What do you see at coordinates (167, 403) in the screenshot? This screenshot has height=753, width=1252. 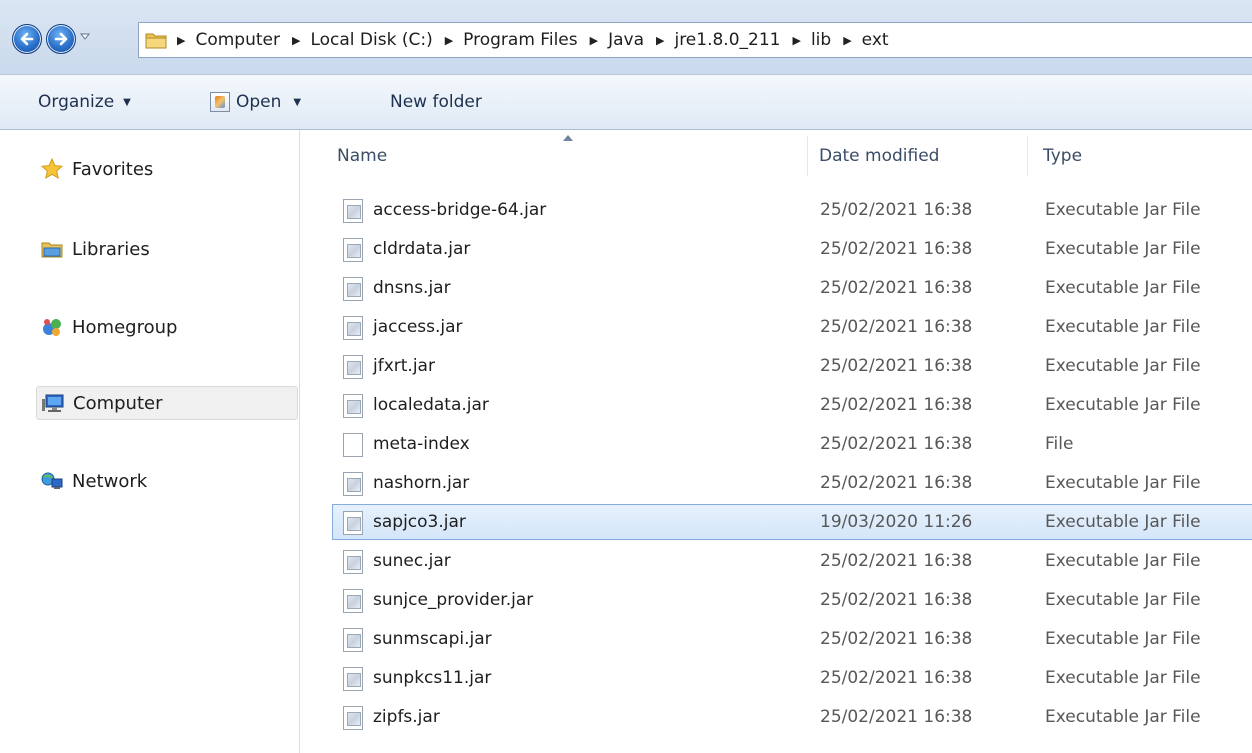 I see `sidebar-item-computer: Computer` at bounding box center [167, 403].